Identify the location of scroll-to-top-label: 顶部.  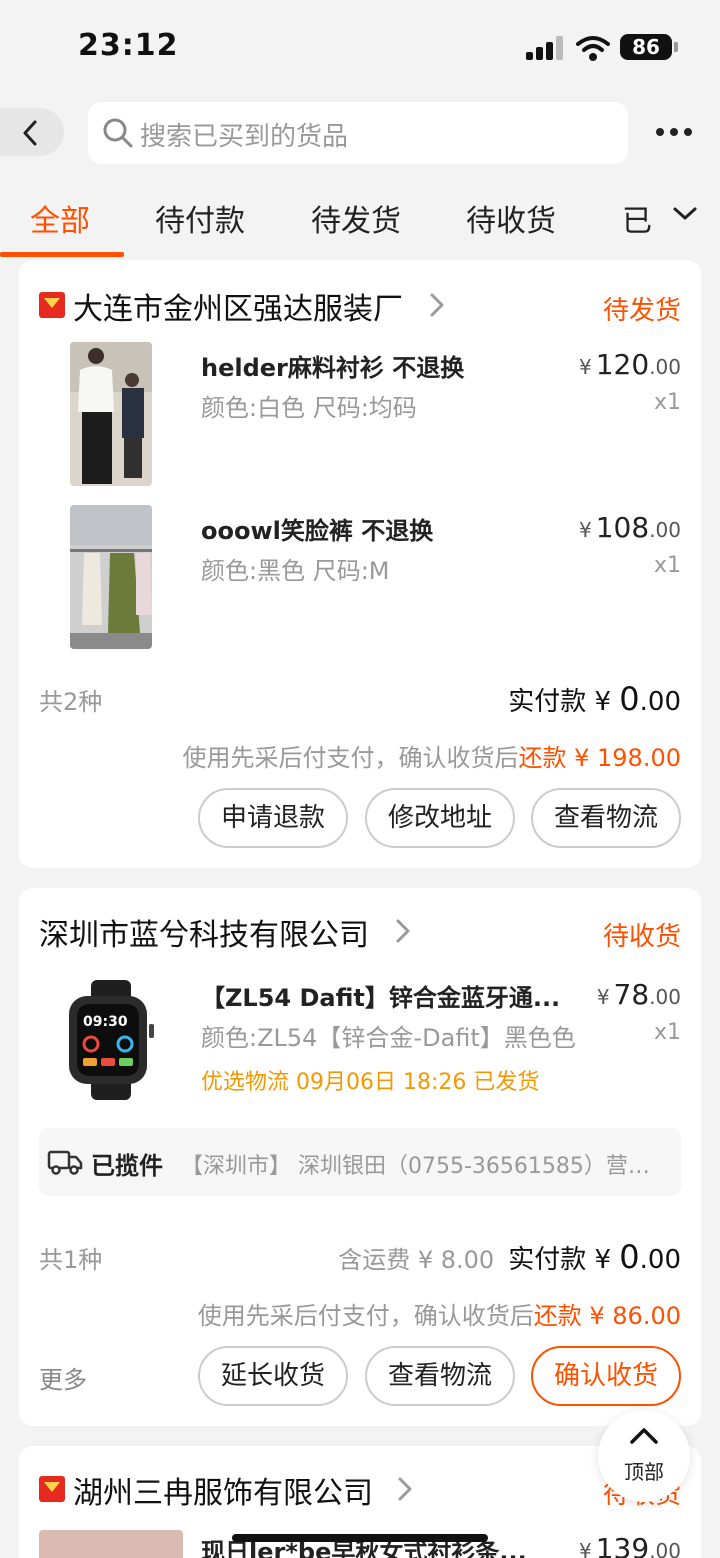
(644, 1472).